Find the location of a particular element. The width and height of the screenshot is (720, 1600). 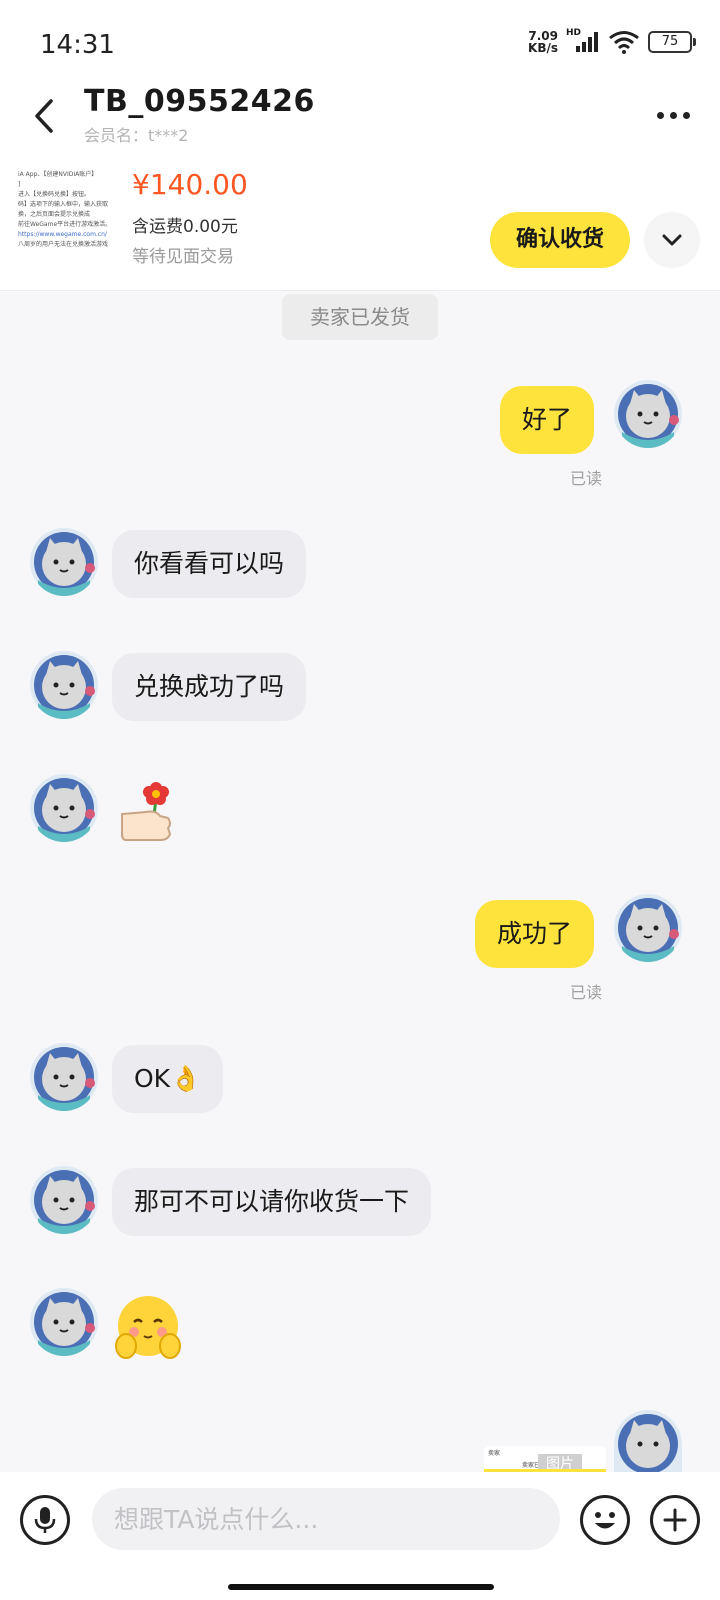

message-bubble-me: 好了 is located at coordinates (546, 420).